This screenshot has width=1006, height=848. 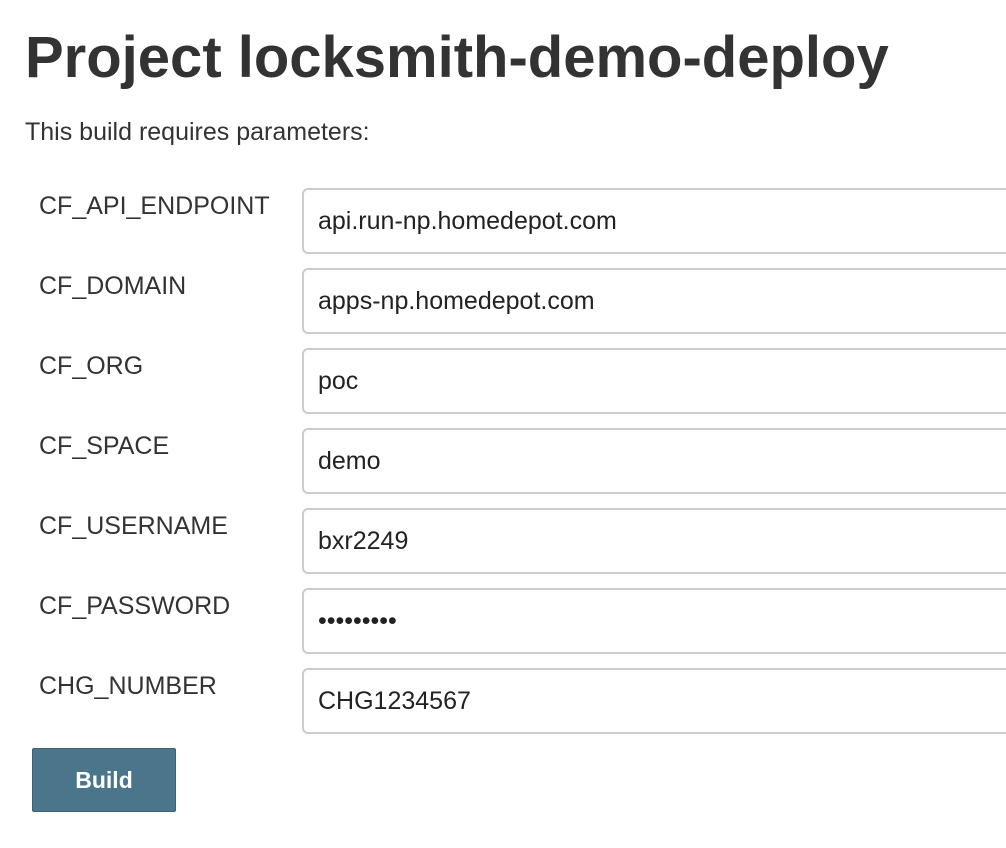 I want to click on param-label-cf-password: CF_PASSWORD, so click(x=135, y=606).